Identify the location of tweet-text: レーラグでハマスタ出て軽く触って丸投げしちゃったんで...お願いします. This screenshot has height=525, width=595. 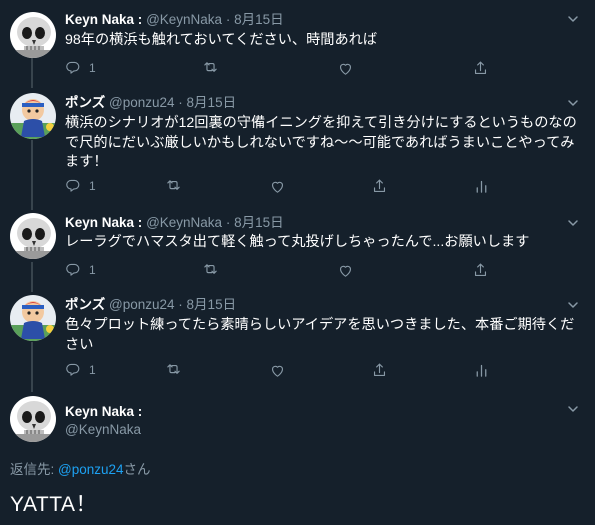
(297, 242).